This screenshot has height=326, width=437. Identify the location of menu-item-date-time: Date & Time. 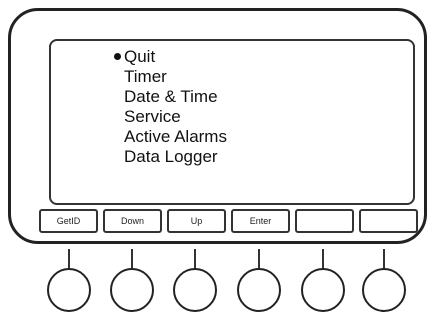
(175, 97).